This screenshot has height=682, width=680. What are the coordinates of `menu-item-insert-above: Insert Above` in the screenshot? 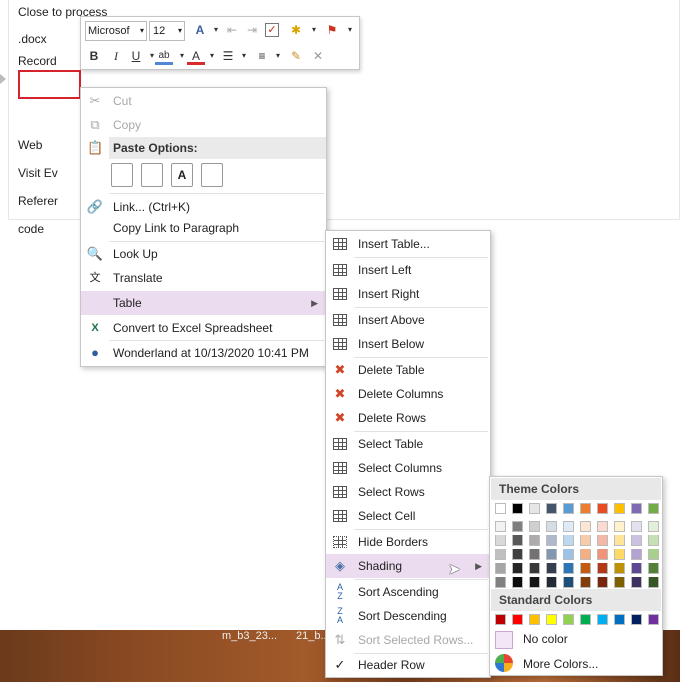 It's located at (408, 320).